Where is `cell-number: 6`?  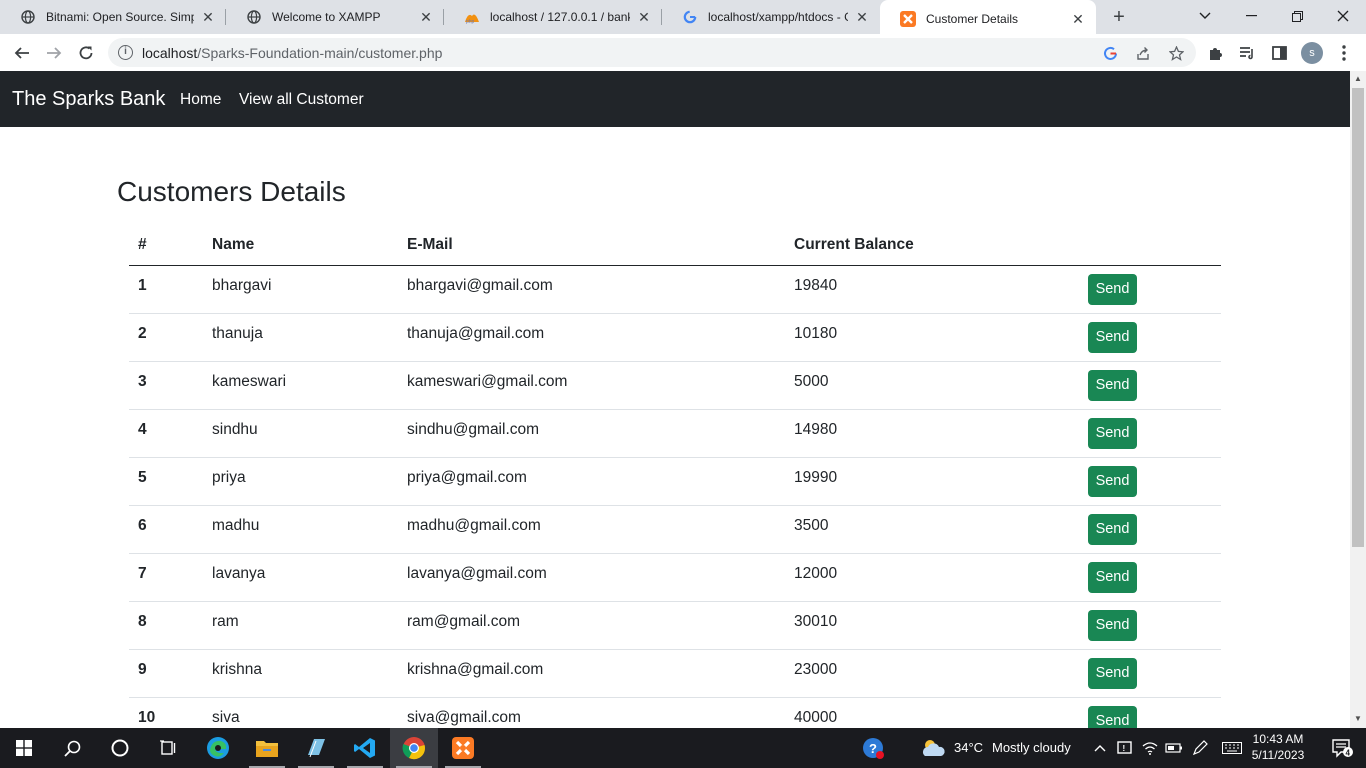 cell-number: 6 is located at coordinates (142, 525).